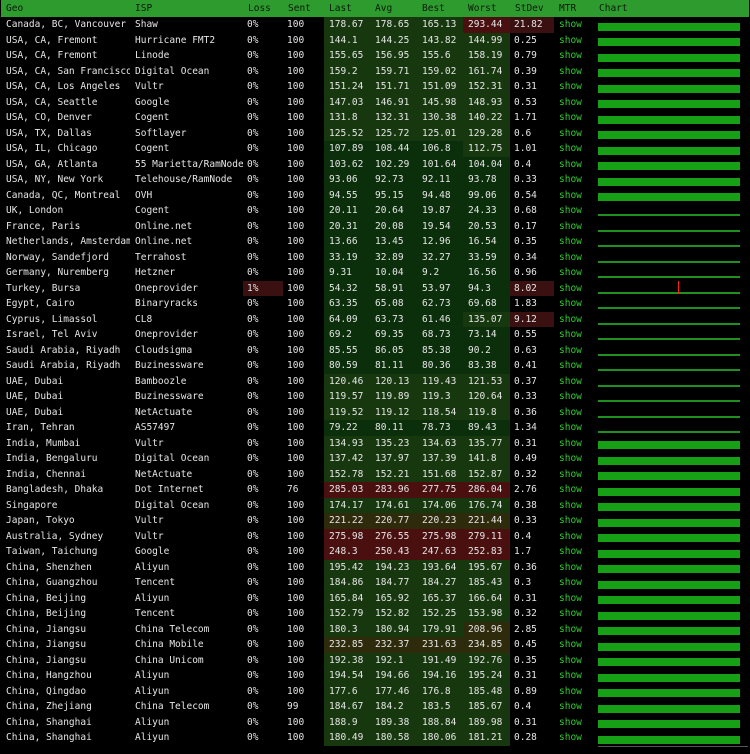 This screenshot has width=750, height=754. Describe the element at coordinates (52, 40) in the screenshot. I see `cell-geo: USA, CA, Fremont` at that location.